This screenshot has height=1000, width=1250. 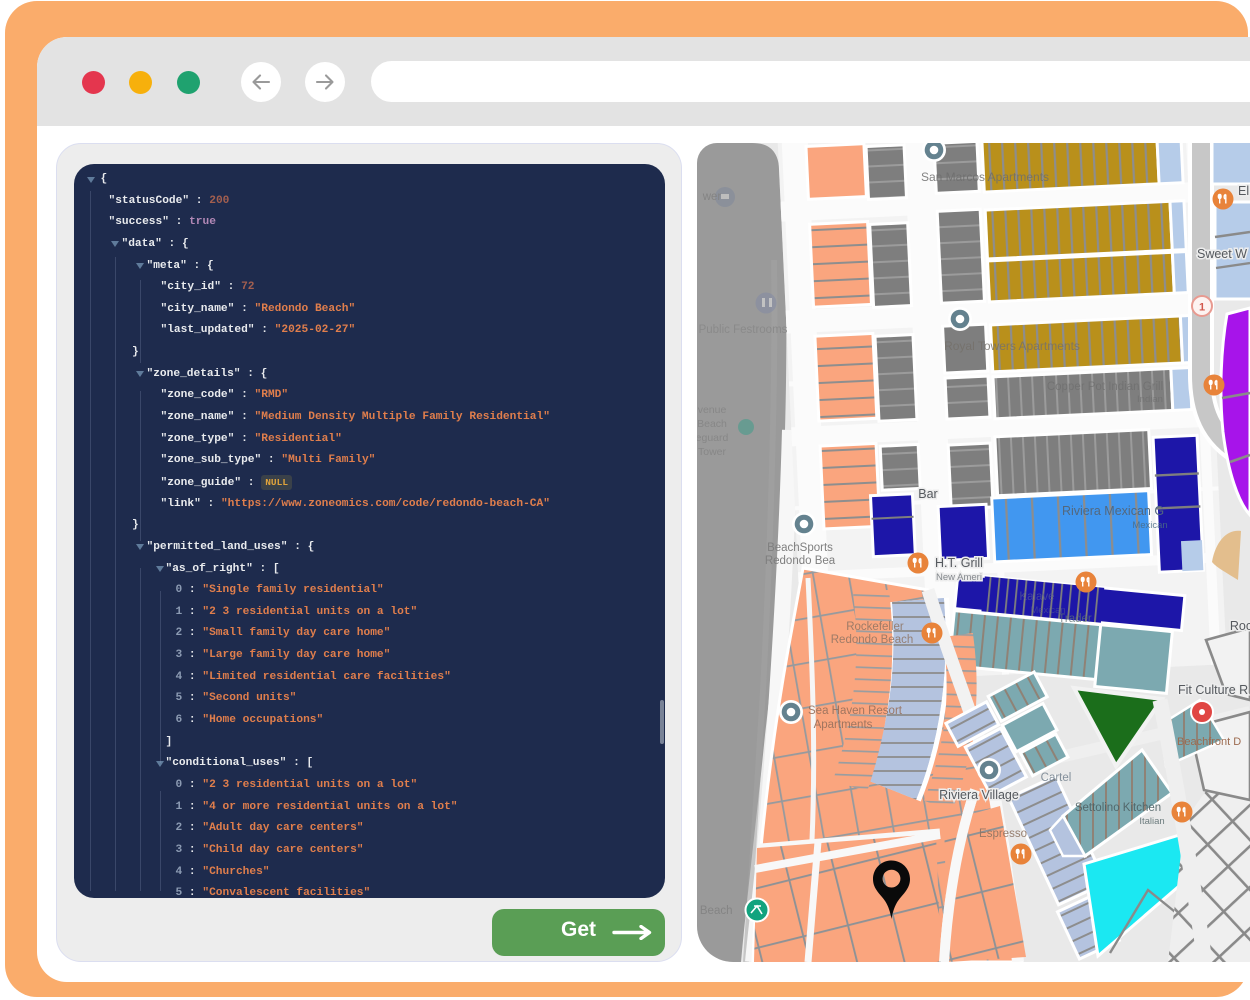 I want to click on svg-text: BeachSports, so click(x=800, y=548).